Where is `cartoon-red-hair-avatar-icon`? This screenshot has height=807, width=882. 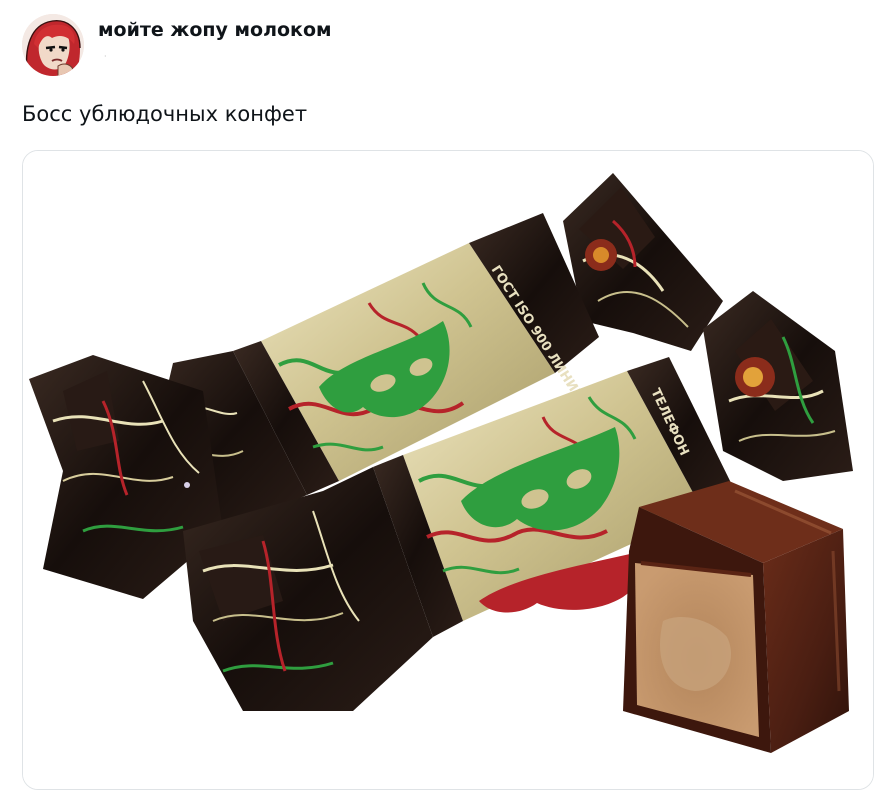
cartoon-red-hair-avatar-icon is located at coordinates (53, 45).